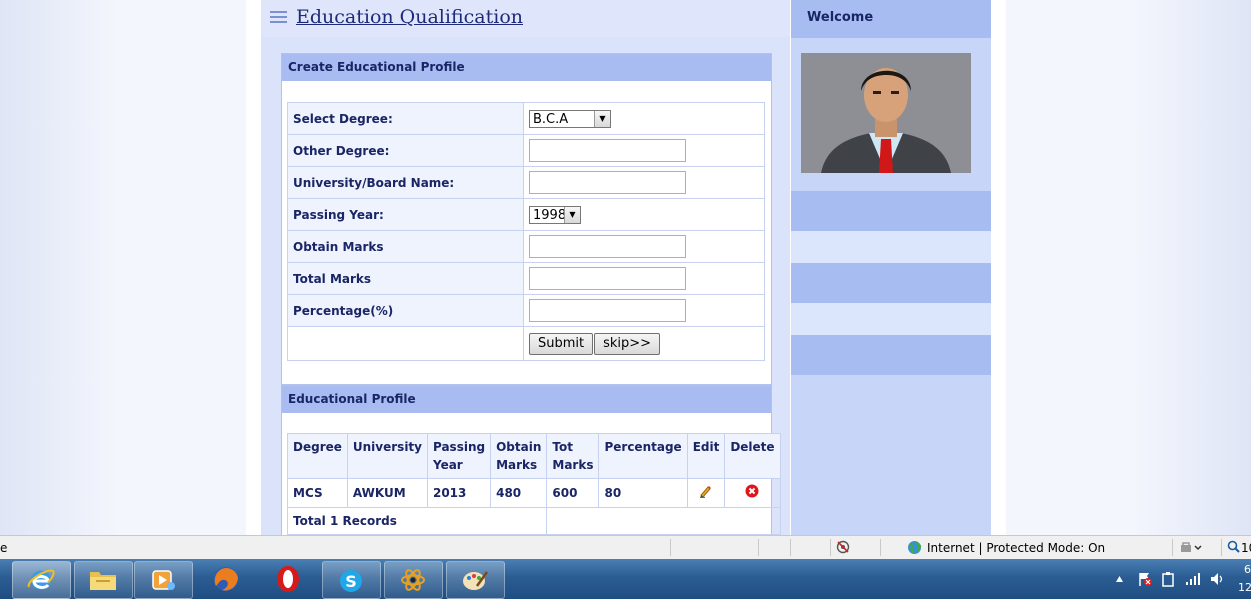 This screenshot has width=1251, height=599. Describe the element at coordinates (1246, 548) in the screenshot. I see `zoom-level: 10` at that location.